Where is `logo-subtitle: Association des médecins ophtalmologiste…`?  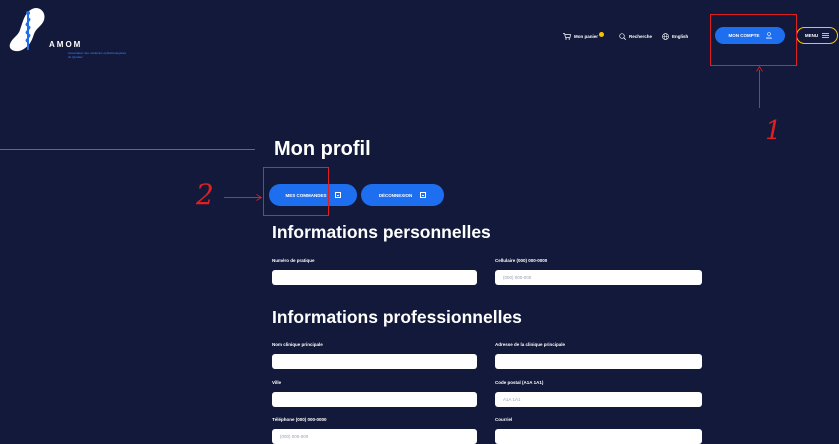
logo-subtitle: Association des médecins ophtalmologiste… is located at coordinates (97, 55).